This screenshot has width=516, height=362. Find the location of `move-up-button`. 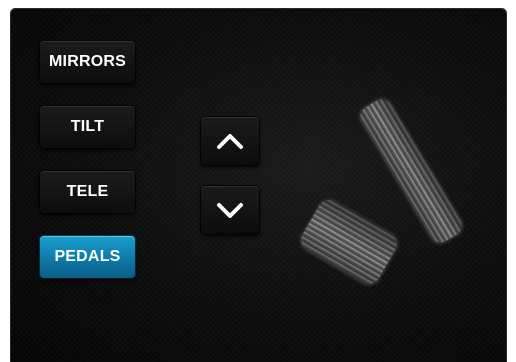

move-up-button is located at coordinates (230, 141).